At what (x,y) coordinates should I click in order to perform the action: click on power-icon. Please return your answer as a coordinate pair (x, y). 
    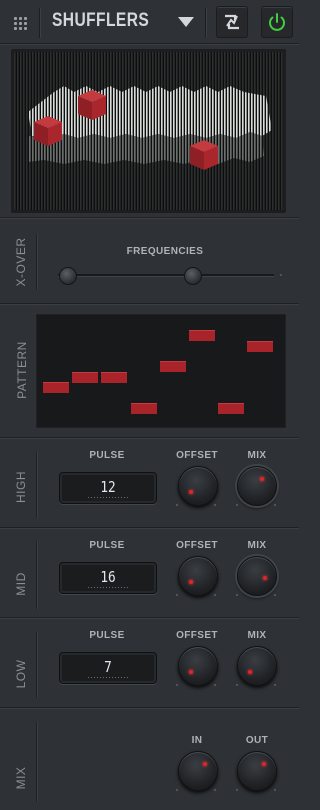
    Looking at the image, I should click on (277, 22).